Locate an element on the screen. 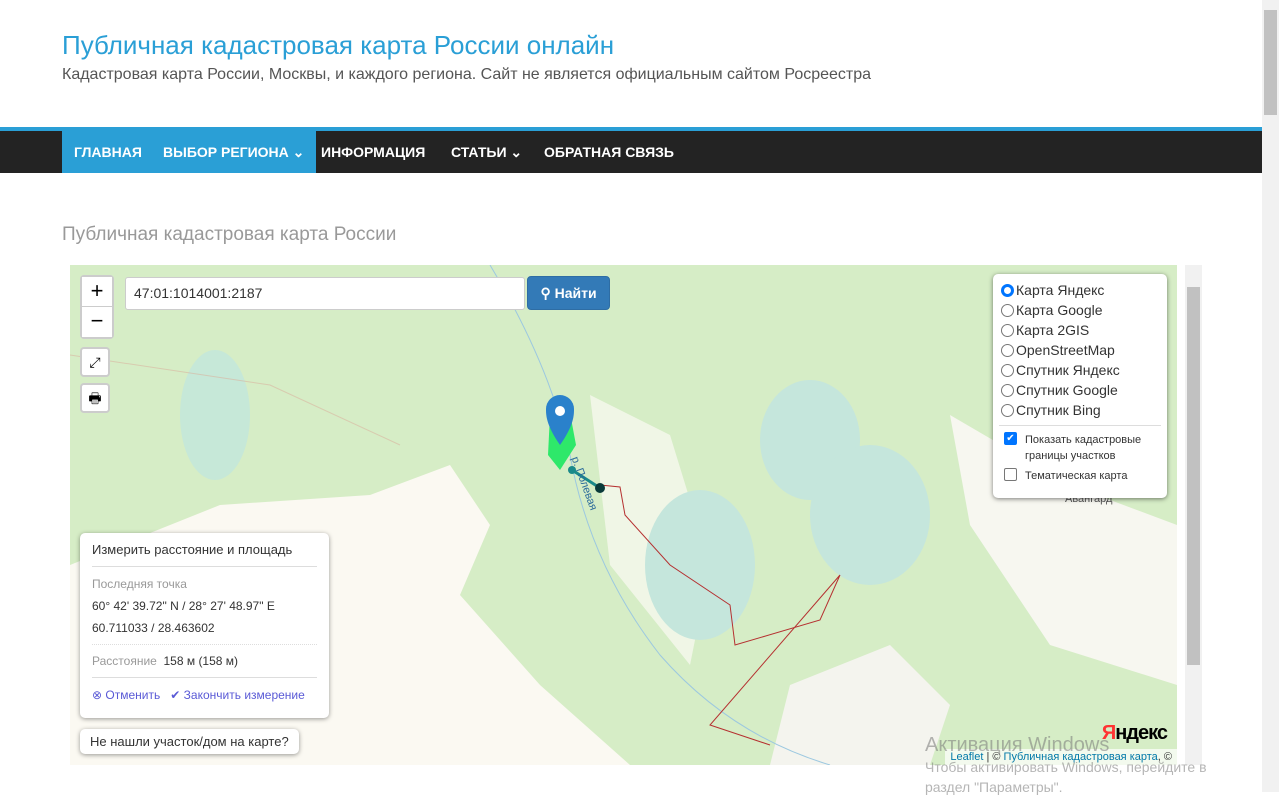 This screenshot has width=1279, height=797. find-button: ⚲ Найти is located at coordinates (568, 293).